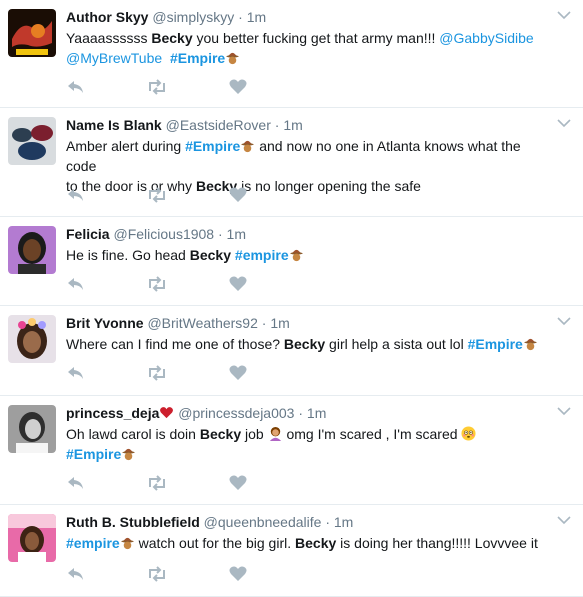 The height and width of the screenshot is (597, 583). What do you see at coordinates (329, 186) in the screenshot?
I see `text-segment: is no longer opening the safe` at bounding box center [329, 186].